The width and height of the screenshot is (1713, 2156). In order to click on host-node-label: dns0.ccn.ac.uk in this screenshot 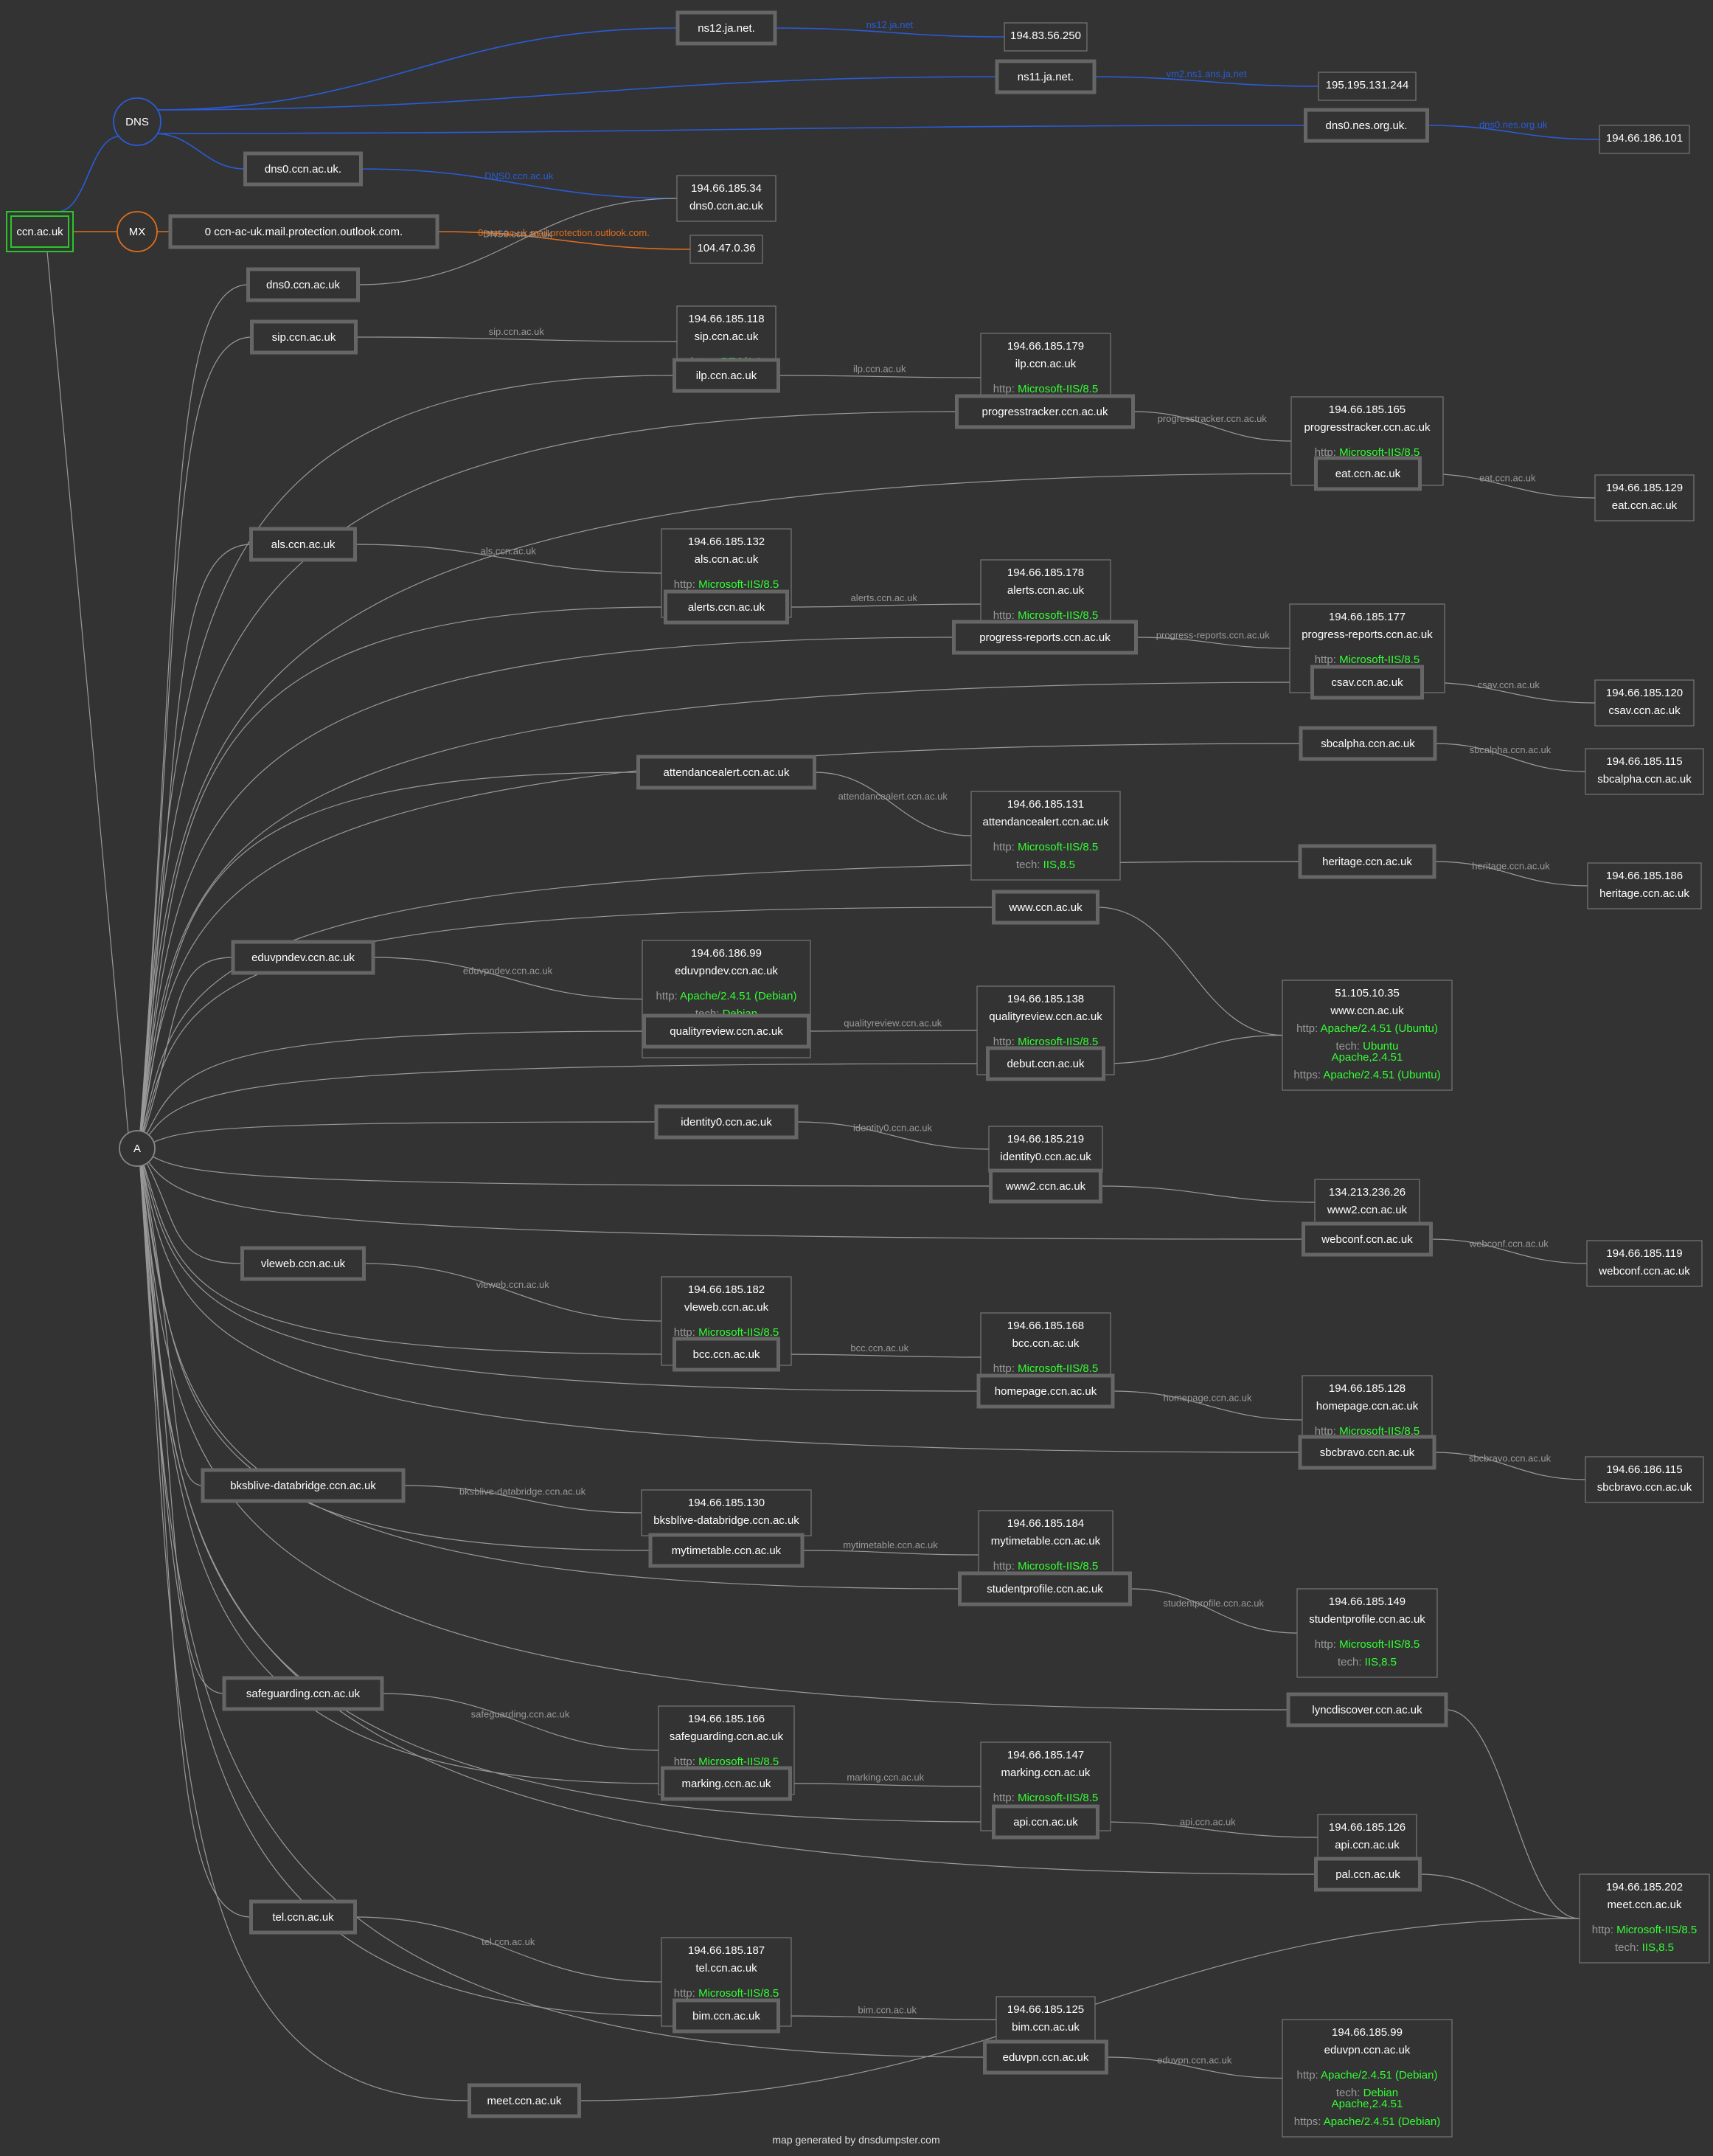, I will do `click(303, 285)`.